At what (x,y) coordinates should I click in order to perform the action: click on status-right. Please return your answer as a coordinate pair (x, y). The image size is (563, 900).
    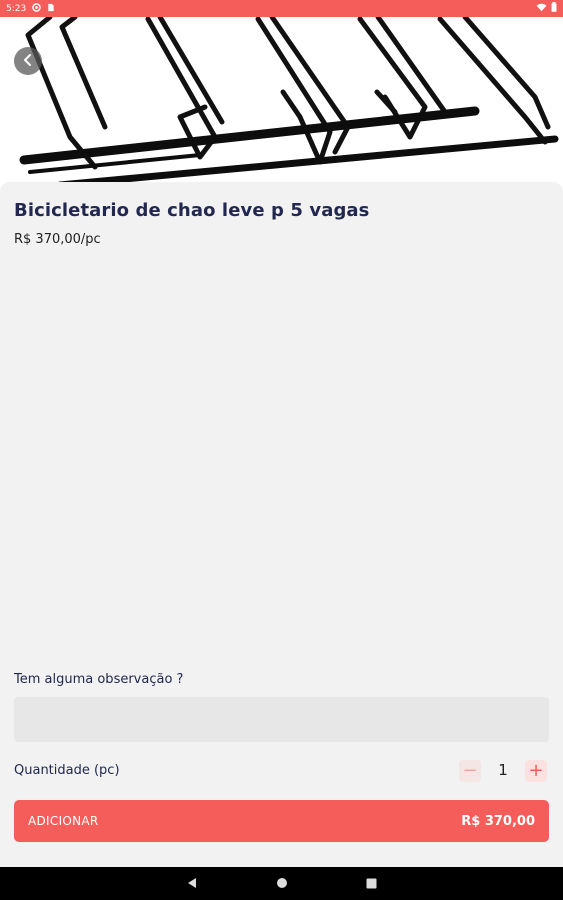
    Looking at the image, I should click on (546, 8).